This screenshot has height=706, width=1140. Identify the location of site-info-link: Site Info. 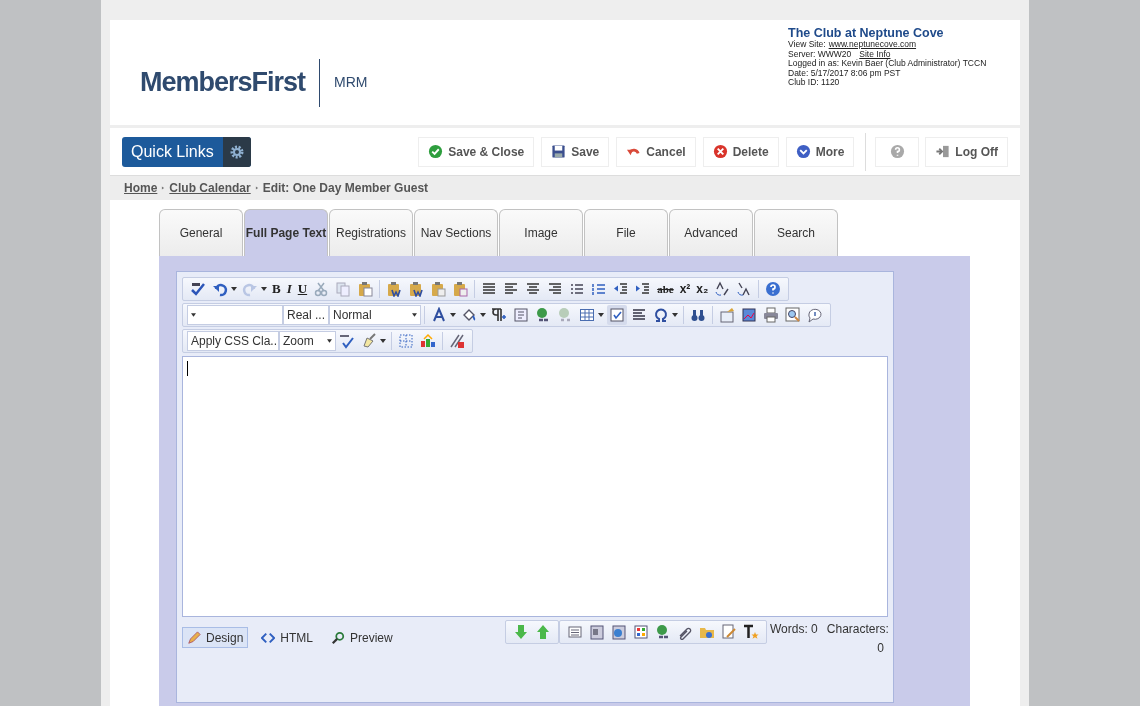
(875, 54).